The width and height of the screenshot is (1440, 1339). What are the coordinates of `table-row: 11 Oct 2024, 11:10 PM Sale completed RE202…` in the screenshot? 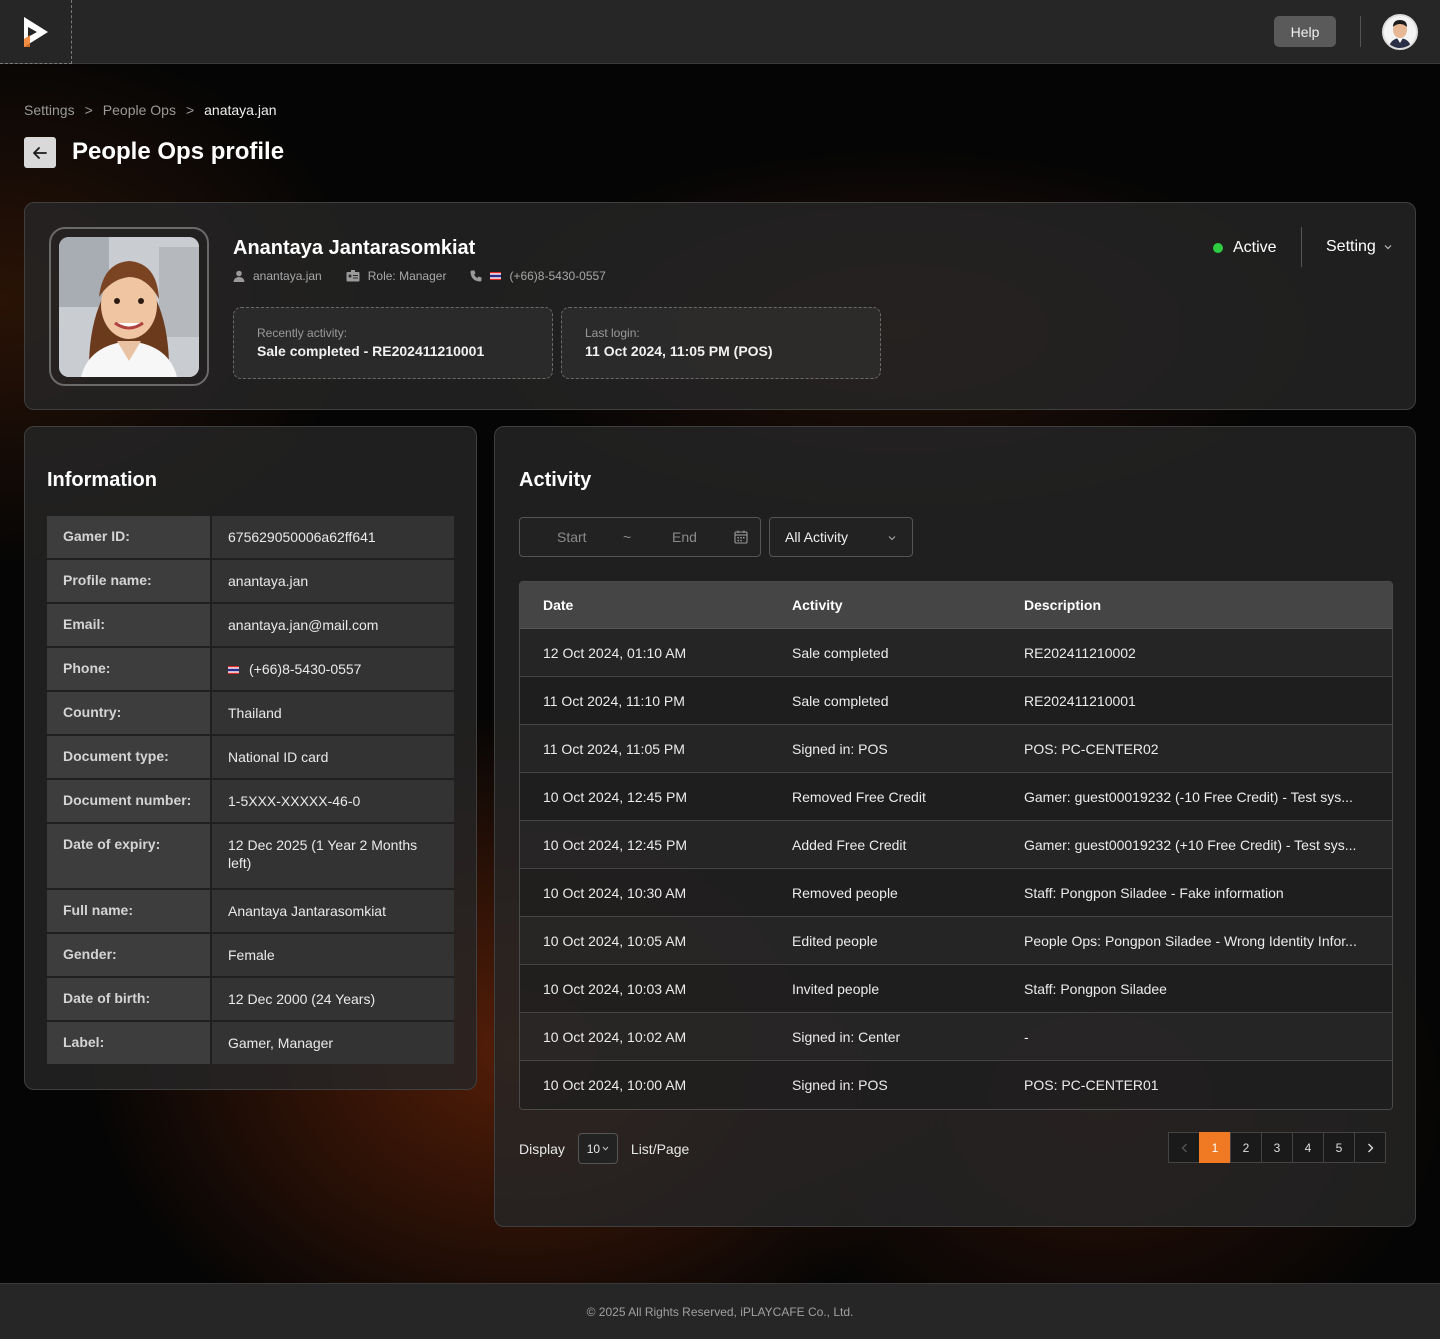 It's located at (956, 701).